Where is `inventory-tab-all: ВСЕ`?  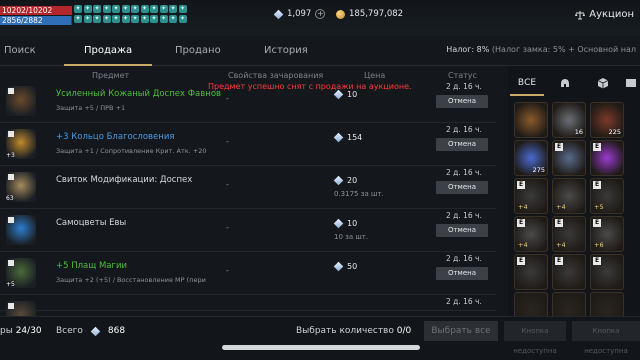
inventory-tab-all: ВСЕ is located at coordinates (527, 83).